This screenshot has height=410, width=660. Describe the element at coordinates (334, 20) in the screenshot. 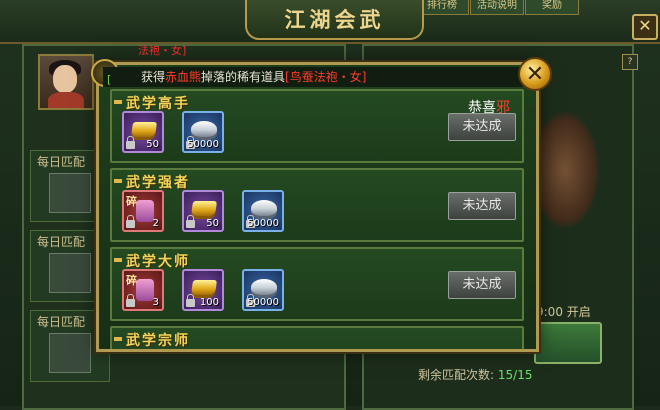

I see `page-title: 江湖会武` at that location.